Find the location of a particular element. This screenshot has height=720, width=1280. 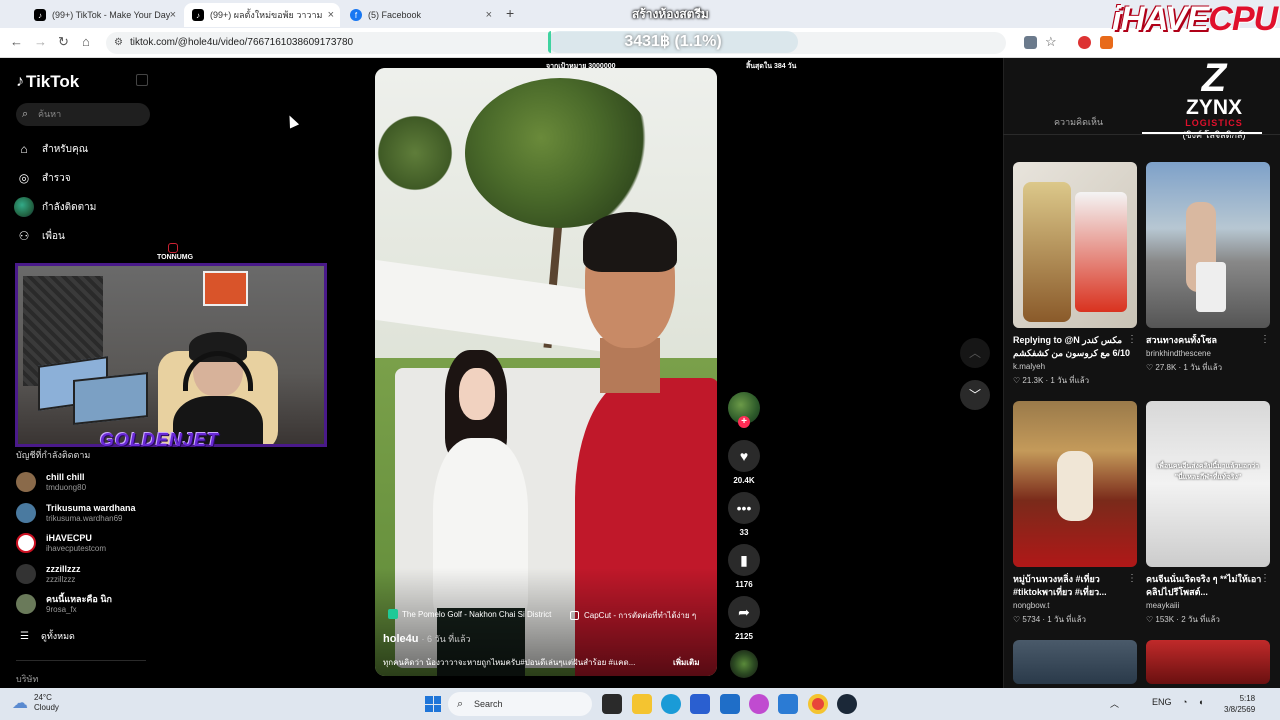

outlook-icon is located at coordinates (788, 704).